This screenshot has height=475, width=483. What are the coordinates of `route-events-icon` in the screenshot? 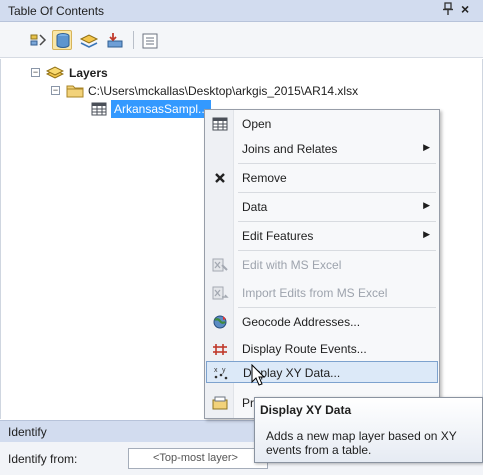 It's located at (220, 349).